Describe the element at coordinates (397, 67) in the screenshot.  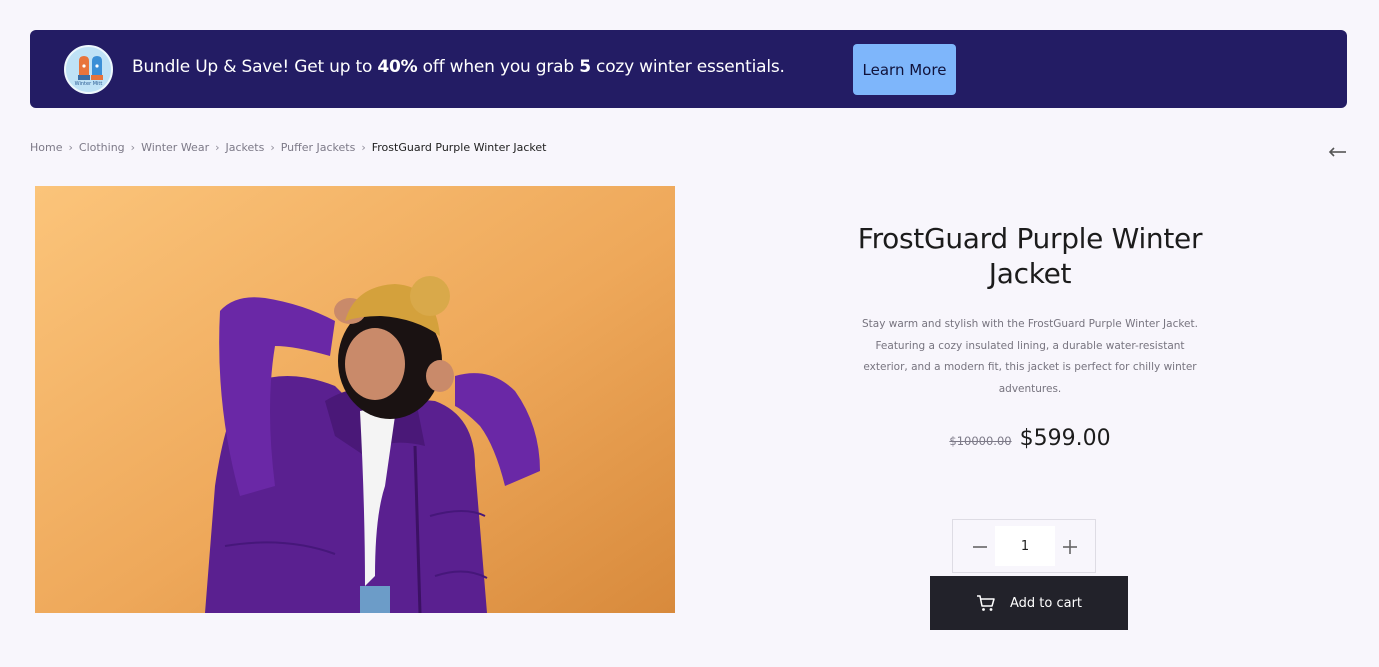
I see `promo-discount: 40%` at that location.